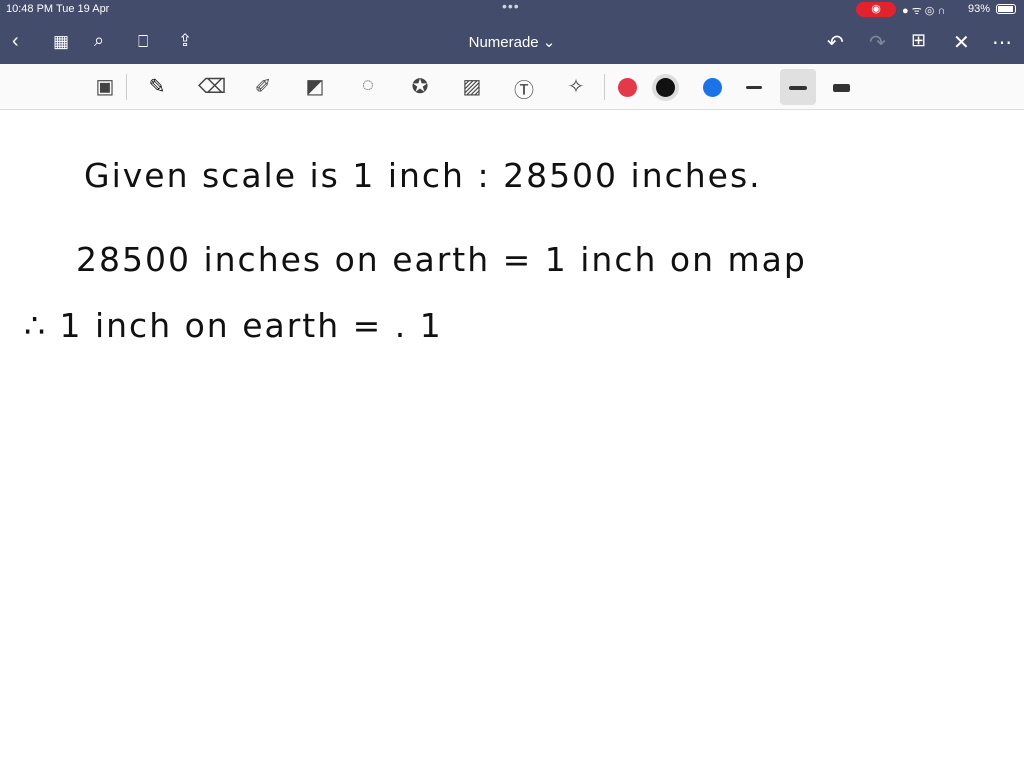 The width and height of the screenshot is (1024, 768). I want to click on highlighter-icon: ✐, so click(263, 86).